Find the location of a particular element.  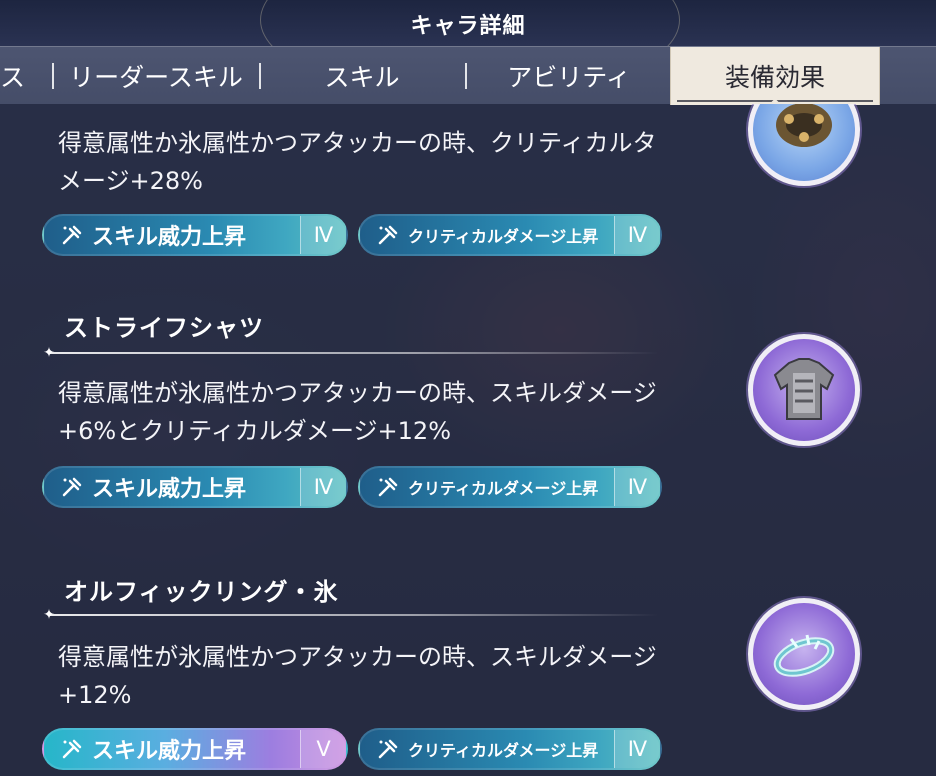

tab-bar: ス リーダースキル スキル アビリティ 装備効果 is located at coordinates (468, 81).